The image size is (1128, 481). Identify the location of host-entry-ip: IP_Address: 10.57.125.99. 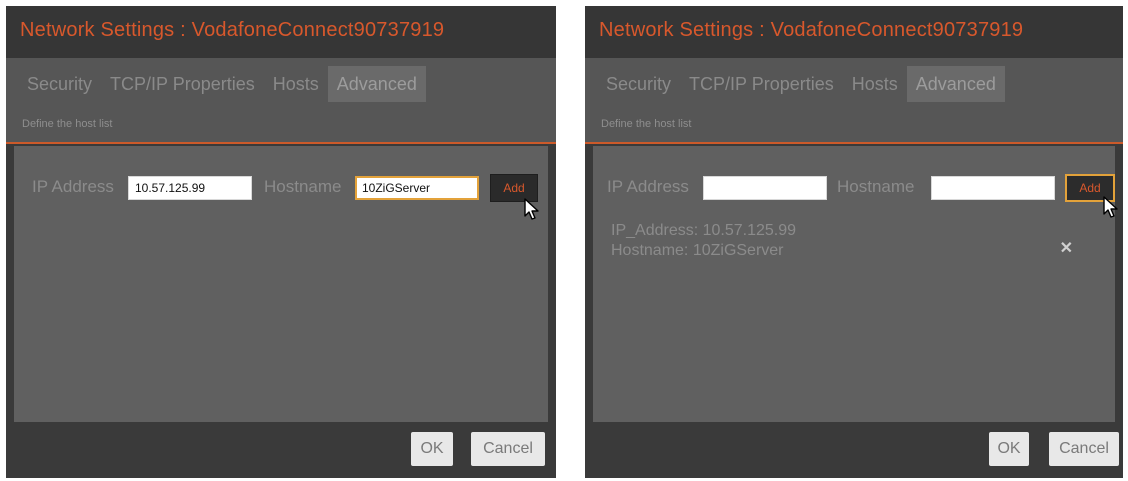
(704, 230).